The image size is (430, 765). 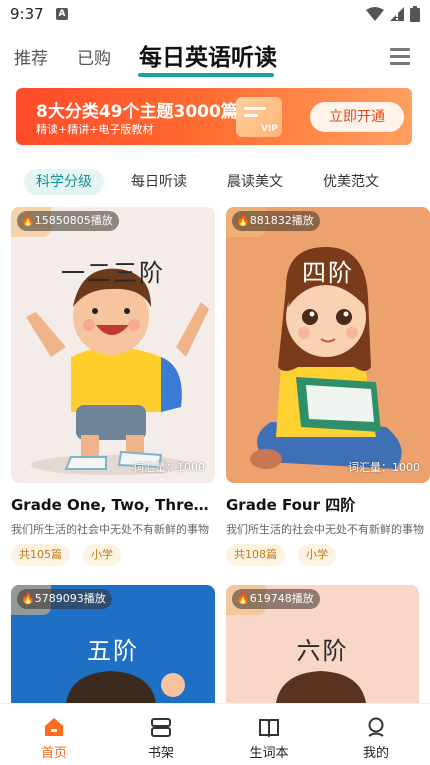 What do you see at coordinates (137, 112) in the screenshot?
I see `banner-title: 8大分类49个主题3000篇` at bounding box center [137, 112].